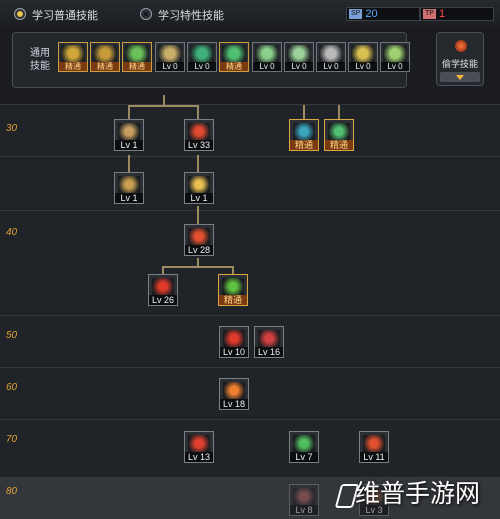 The image size is (500, 519). What do you see at coordinates (65, 15) in the screenshot?
I see `tab-normal-skills: 学习普通技能` at bounding box center [65, 15].